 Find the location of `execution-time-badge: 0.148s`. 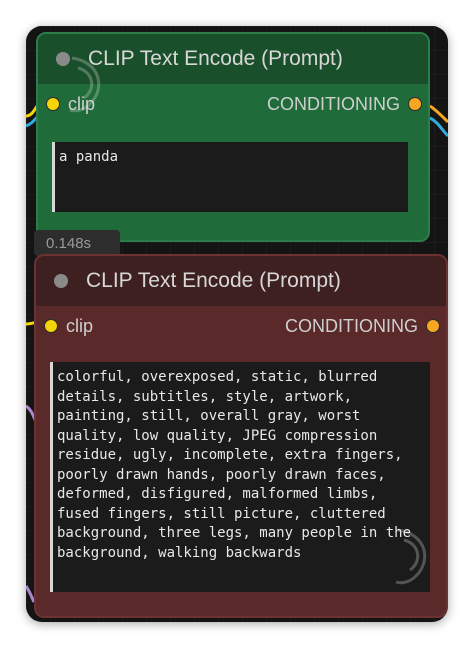

execution-time-badge: 0.148s is located at coordinates (77, 243).